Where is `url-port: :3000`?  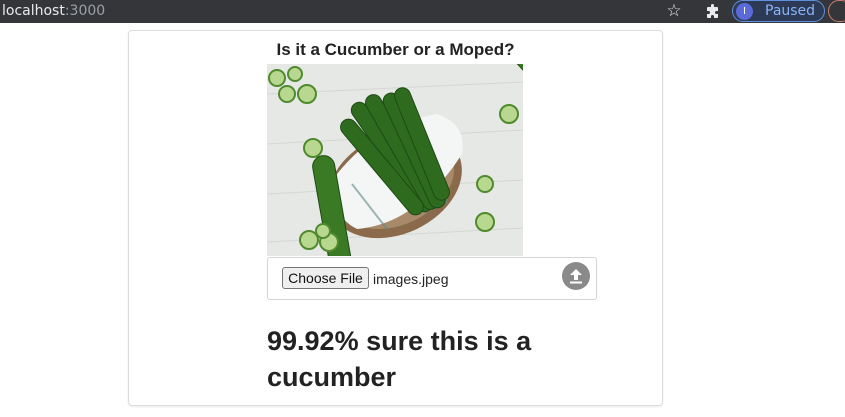 url-port: :3000 is located at coordinates (85, 11).